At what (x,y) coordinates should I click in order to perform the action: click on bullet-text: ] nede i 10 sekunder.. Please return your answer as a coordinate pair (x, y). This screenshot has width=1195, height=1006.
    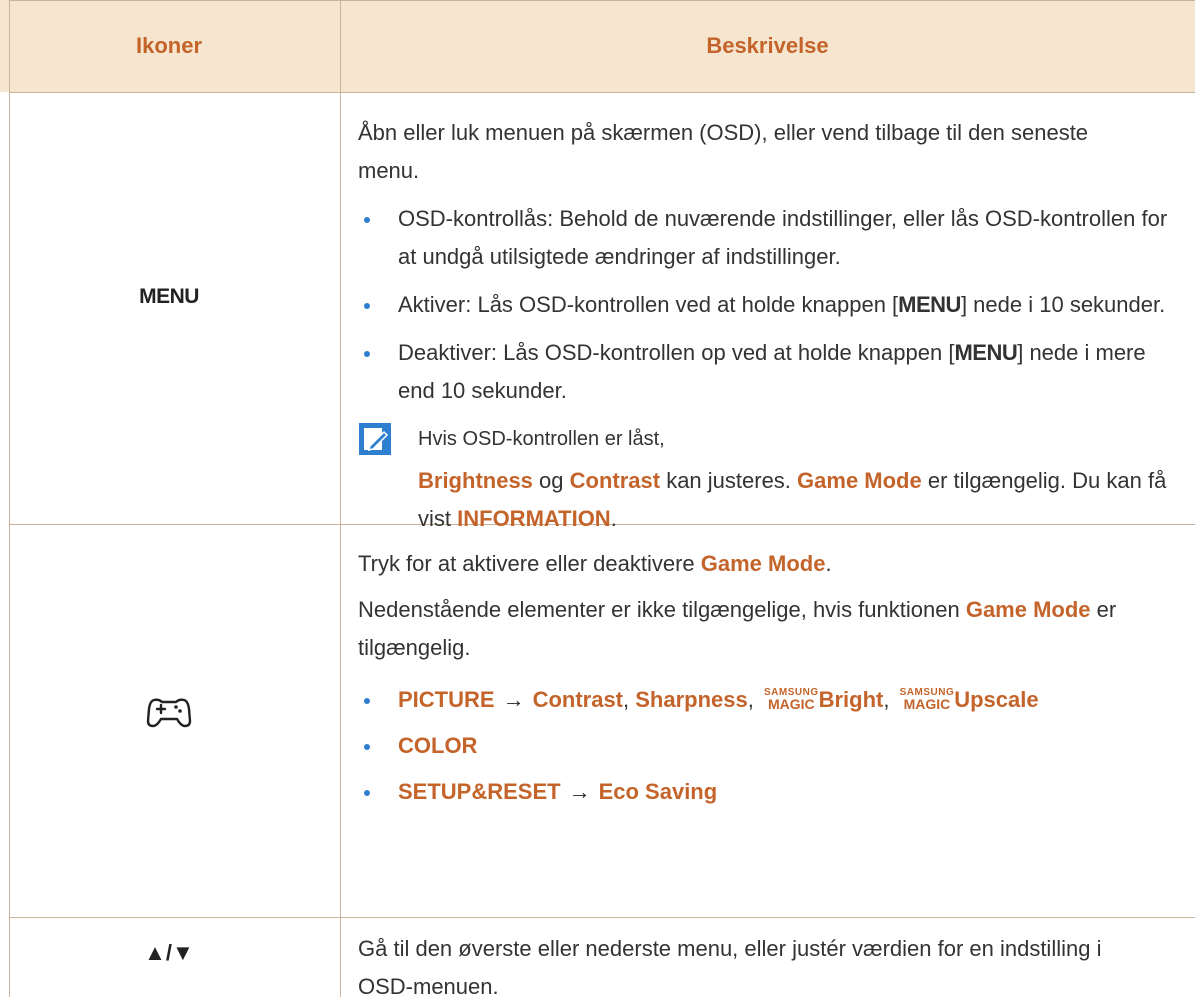
    Looking at the image, I should click on (1063, 304).